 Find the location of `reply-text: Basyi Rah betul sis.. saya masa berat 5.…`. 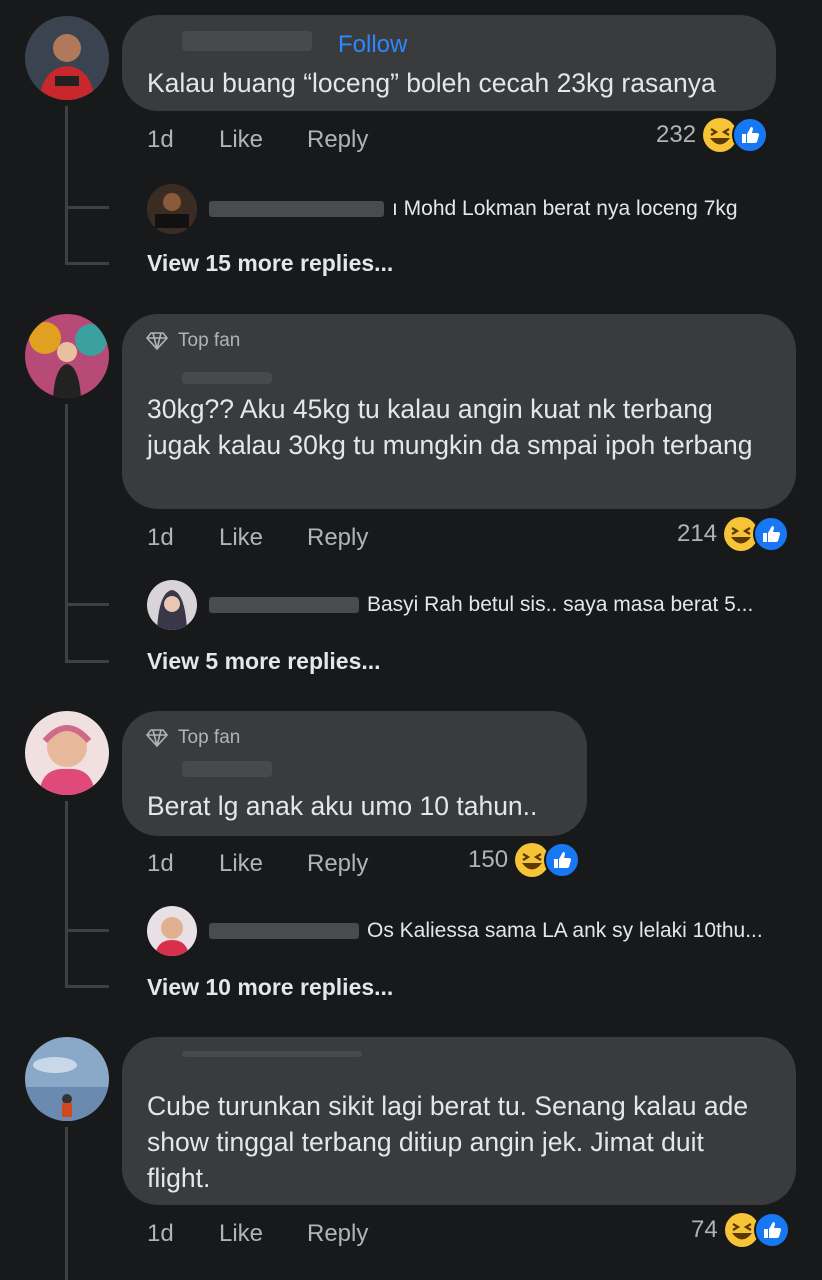

reply-text: Basyi Rah betul sis.. saya masa berat 5.… is located at coordinates (560, 604).